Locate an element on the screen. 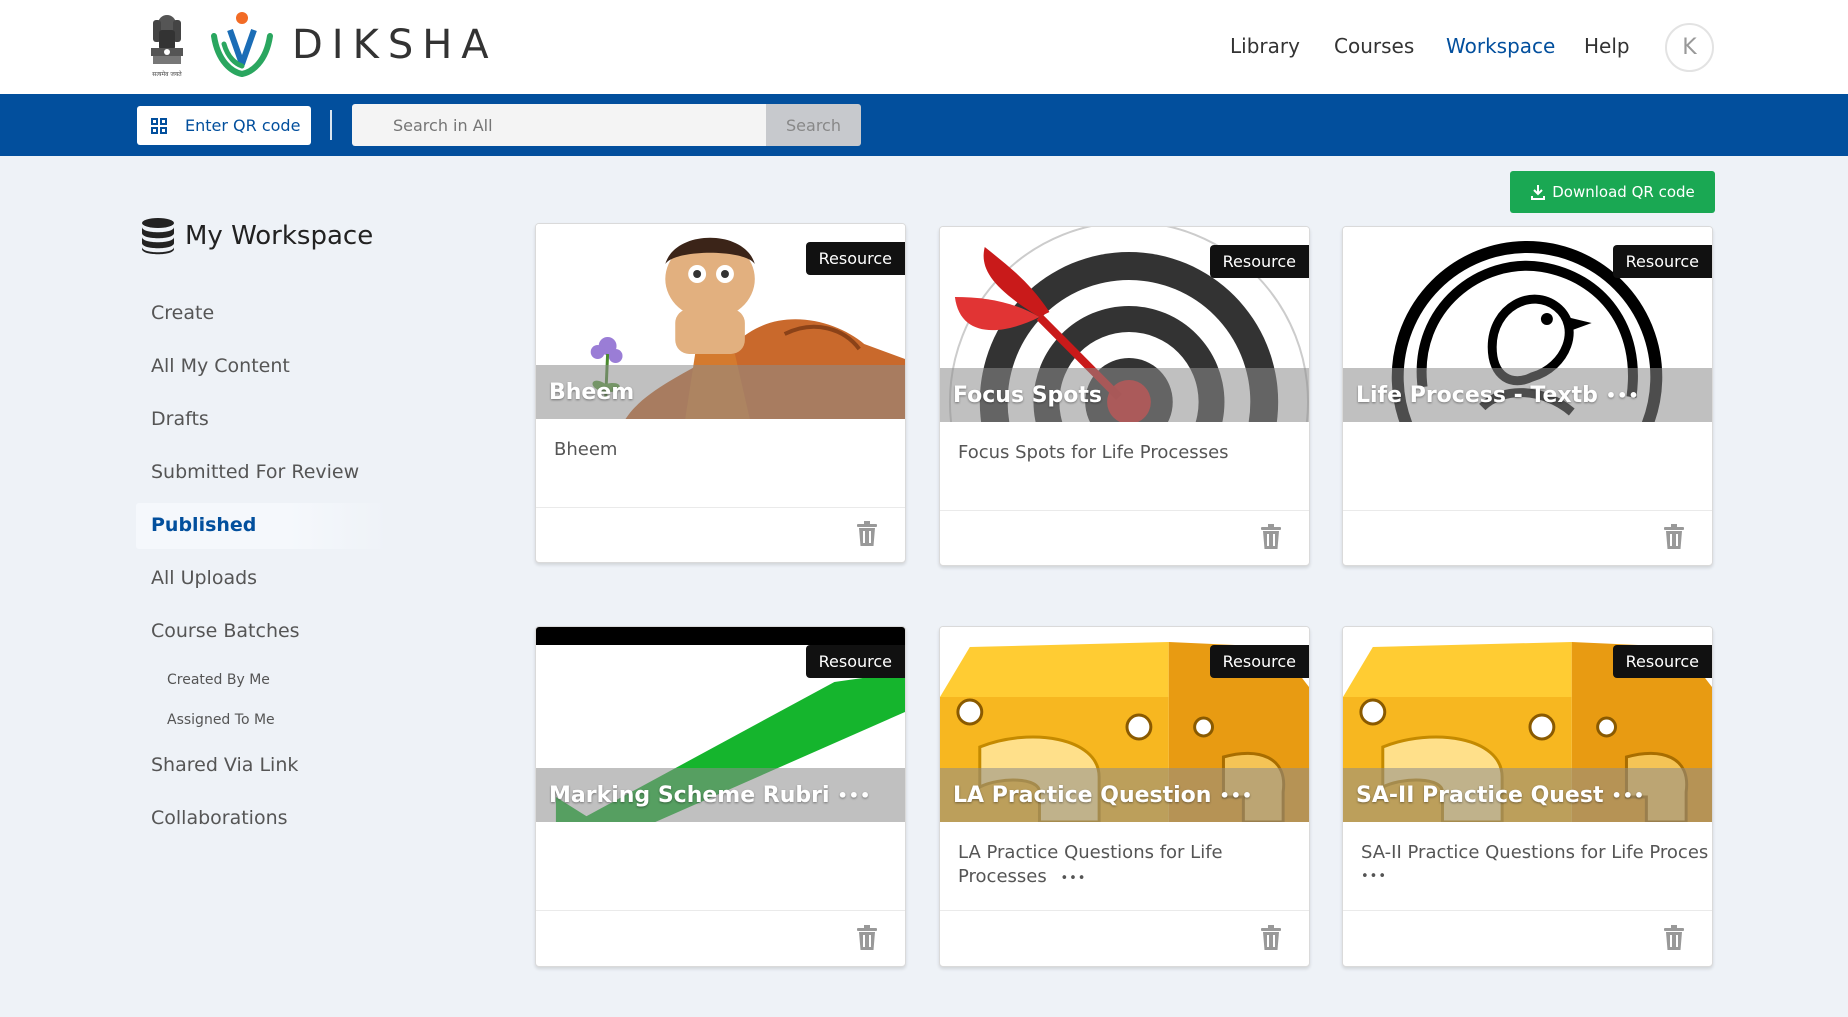 The image size is (1848, 1017). sidebar-item-course-batches: Course Batches is located at coordinates (225, 631).